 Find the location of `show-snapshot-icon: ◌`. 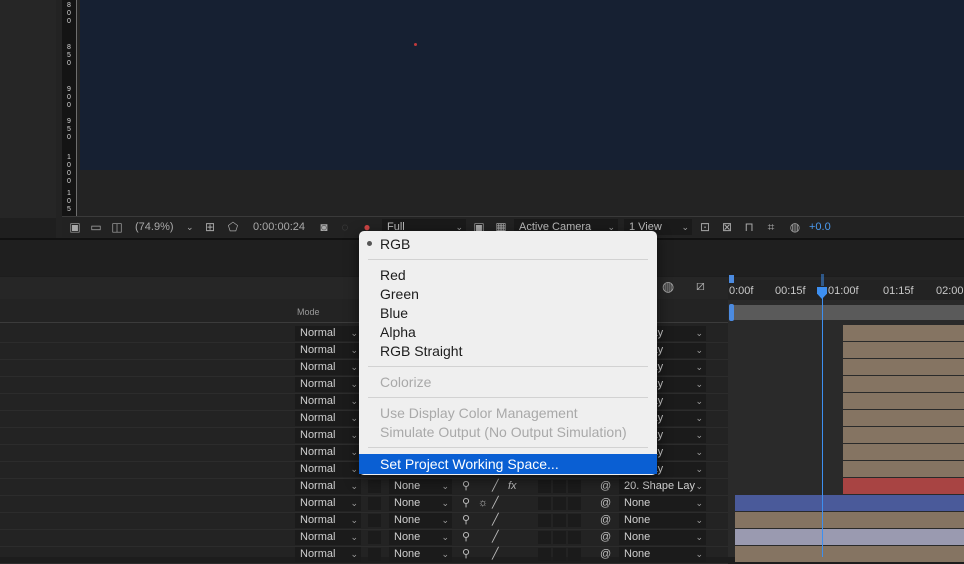

show-snapshot-icon: ◌ is located at coordinates (345, 227).